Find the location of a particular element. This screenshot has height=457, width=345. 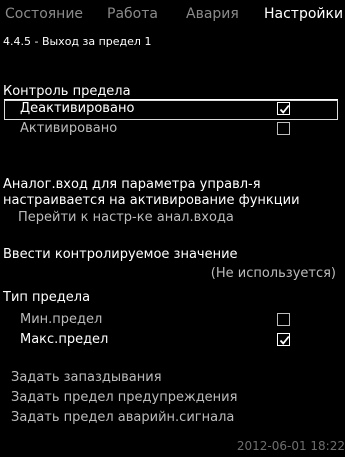

option-activated-label: Активировано is located at coordinates (69, 128).